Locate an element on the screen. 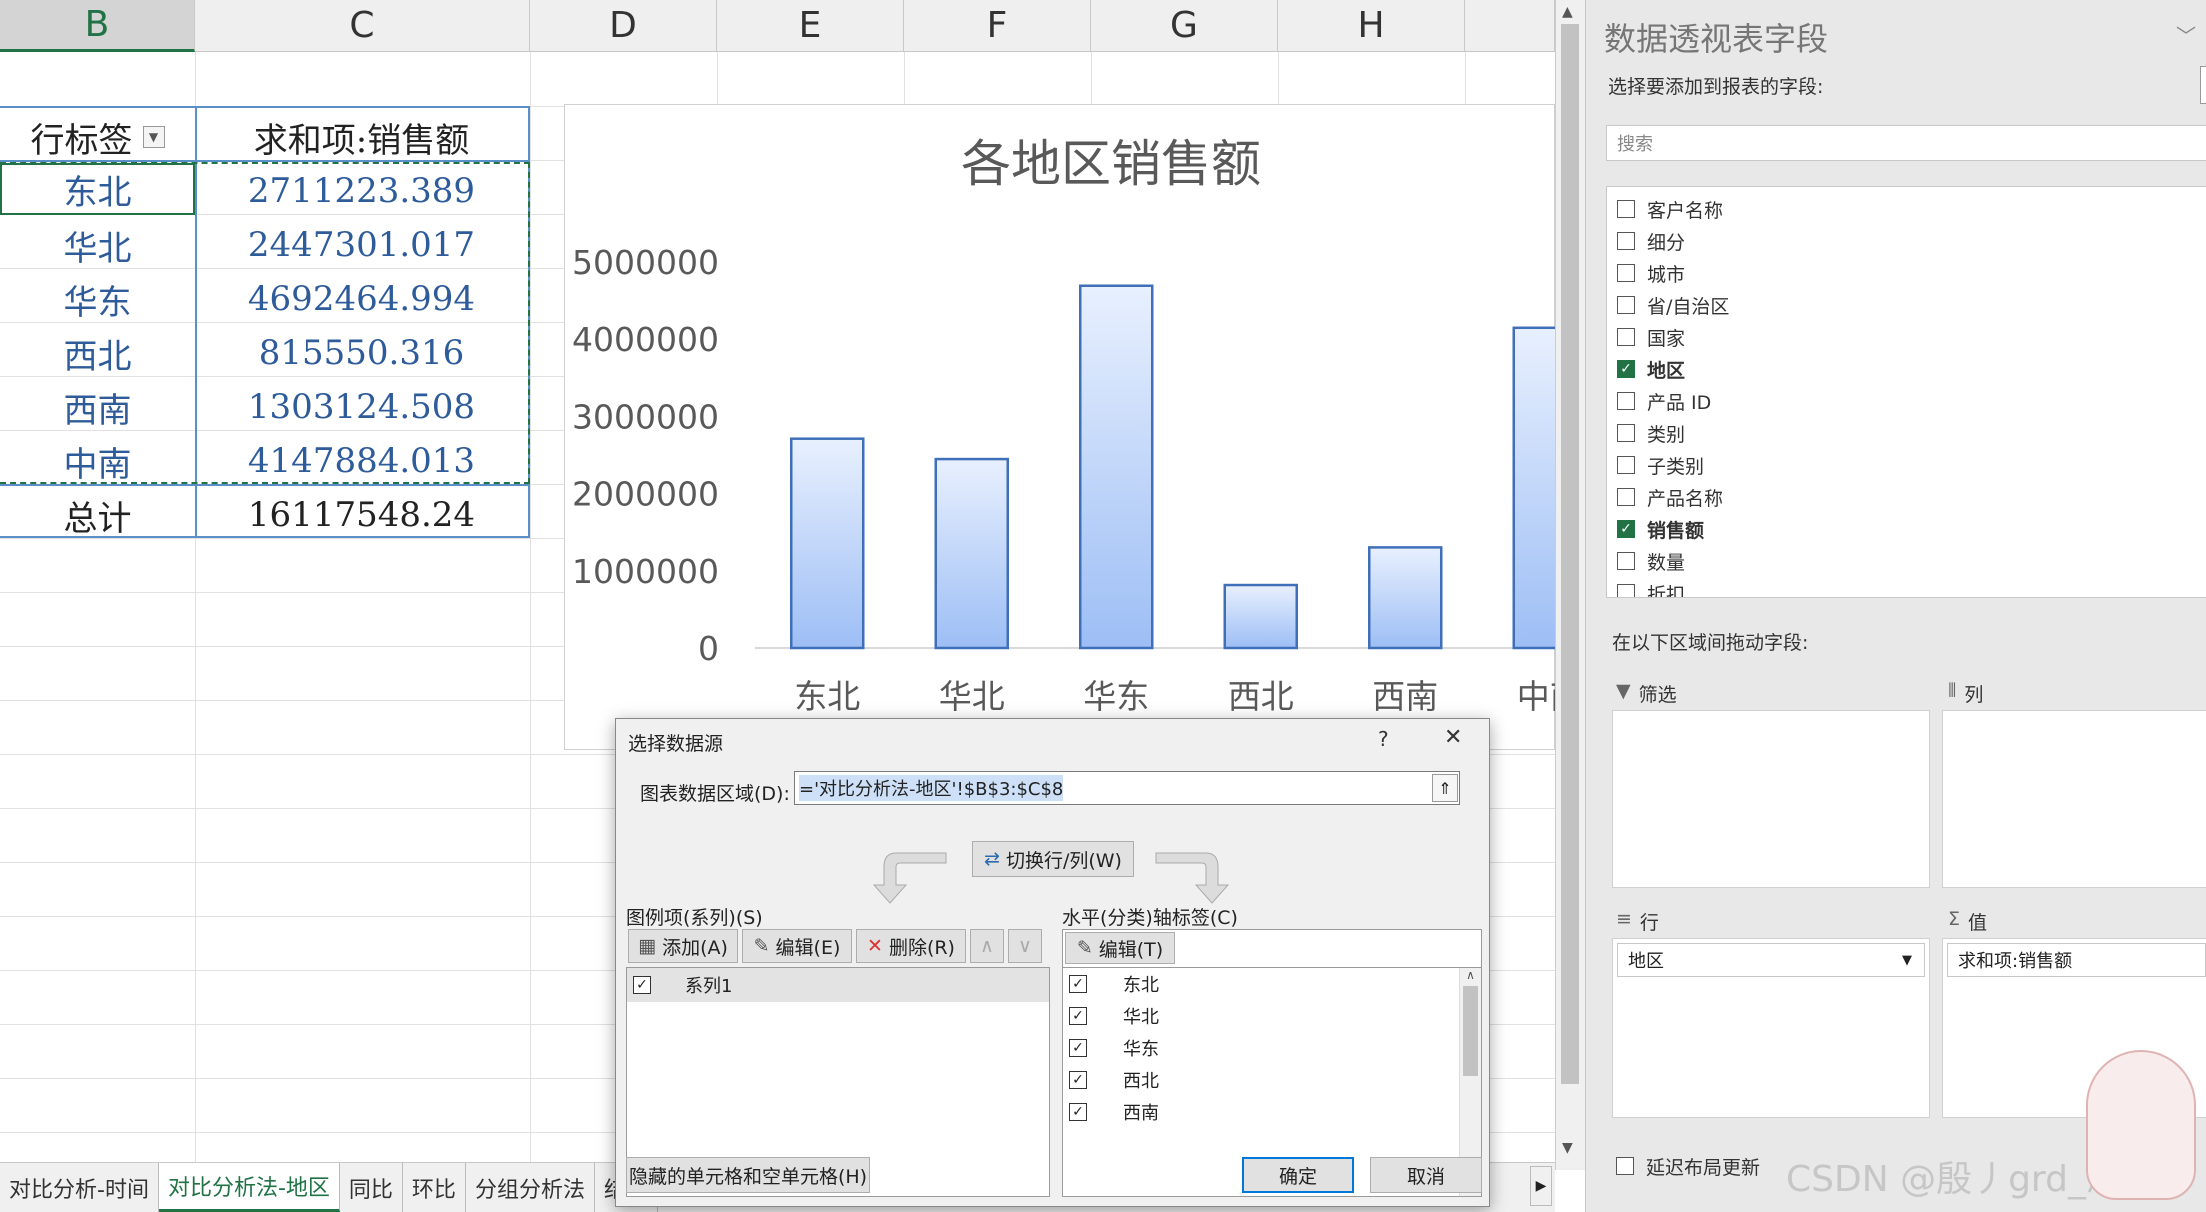 The width and height of the screenshot is (2206, 1212). field-item: 国家 is located at coordinates (1911, 337).